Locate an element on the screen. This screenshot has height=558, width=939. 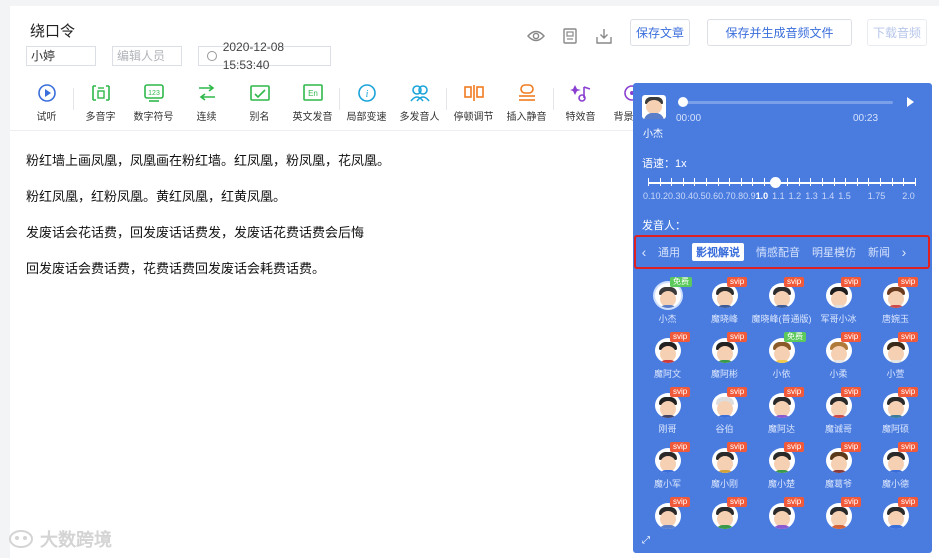
eye-icon is located at coordinates (536, 36).